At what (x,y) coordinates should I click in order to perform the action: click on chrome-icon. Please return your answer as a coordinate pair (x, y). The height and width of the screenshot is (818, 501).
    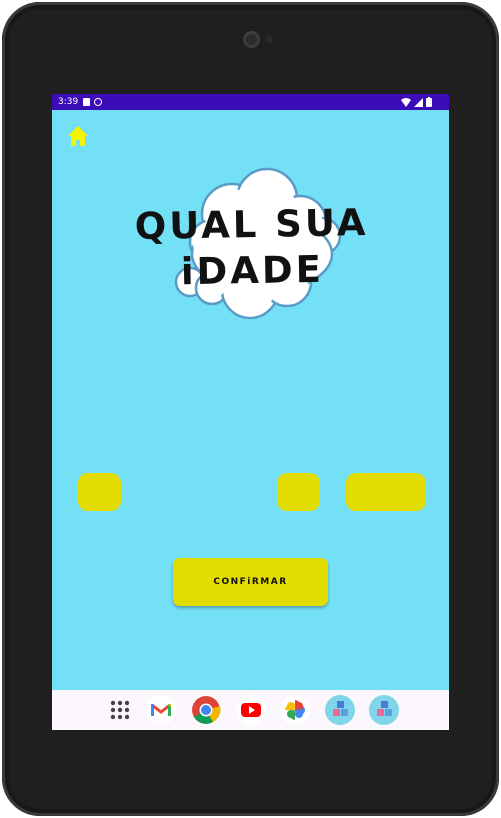
    Looking at the image, I should click on (206, 710).